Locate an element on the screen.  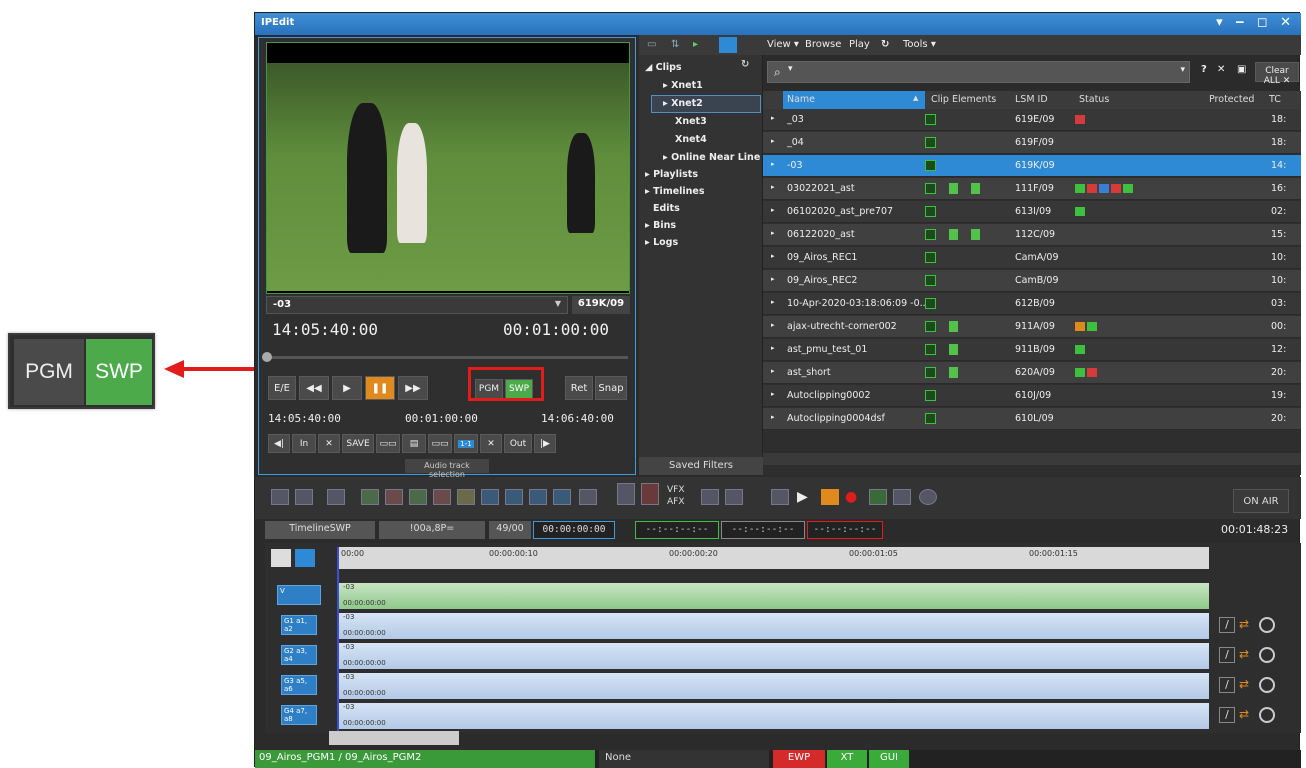
table-row: ▸ _04 619F/09 18: is located at coordinates (1032, 143).